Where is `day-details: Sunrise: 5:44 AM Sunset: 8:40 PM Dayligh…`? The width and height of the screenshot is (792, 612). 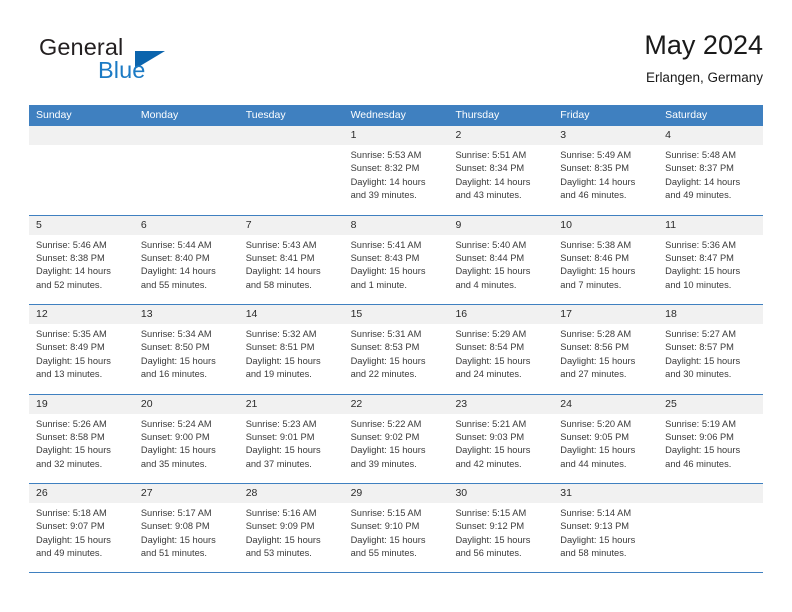
day-details: Sunrise: 5:44 AM Sunset: 8:40 PM Dayligh… is located at coordinates (186, 264).